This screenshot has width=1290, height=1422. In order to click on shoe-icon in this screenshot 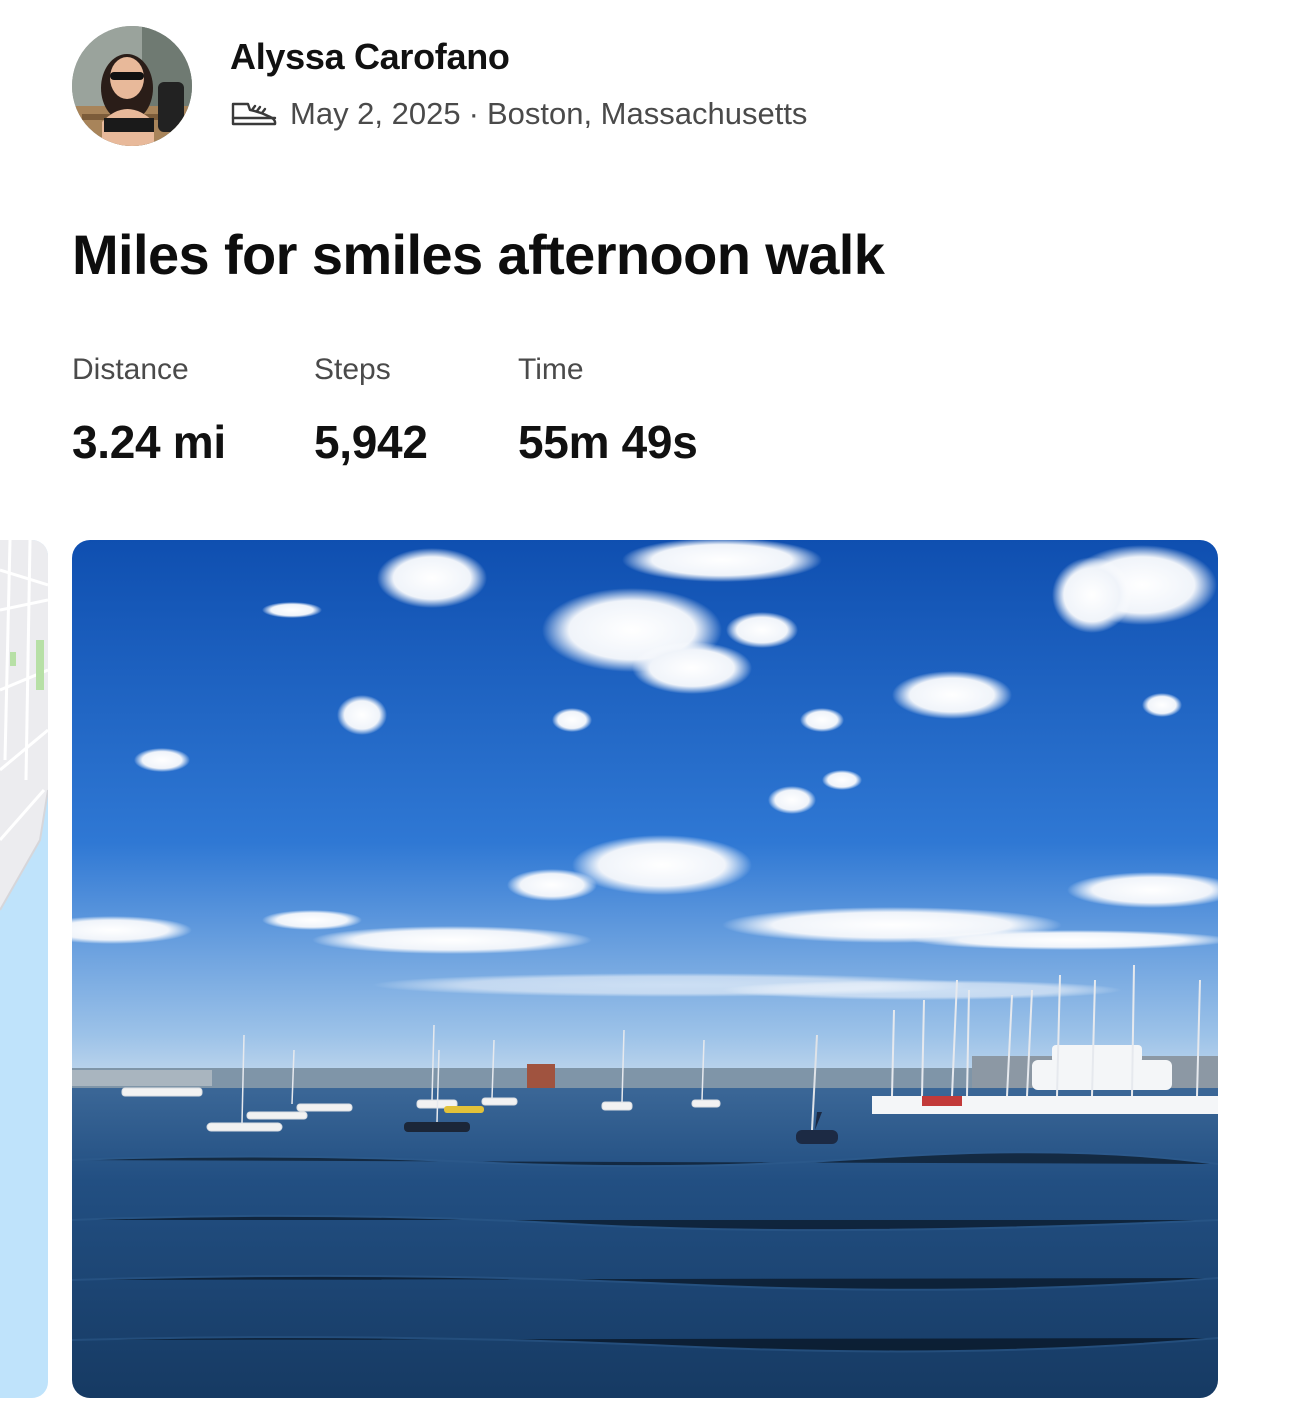, I will do `click(254, 114)`.